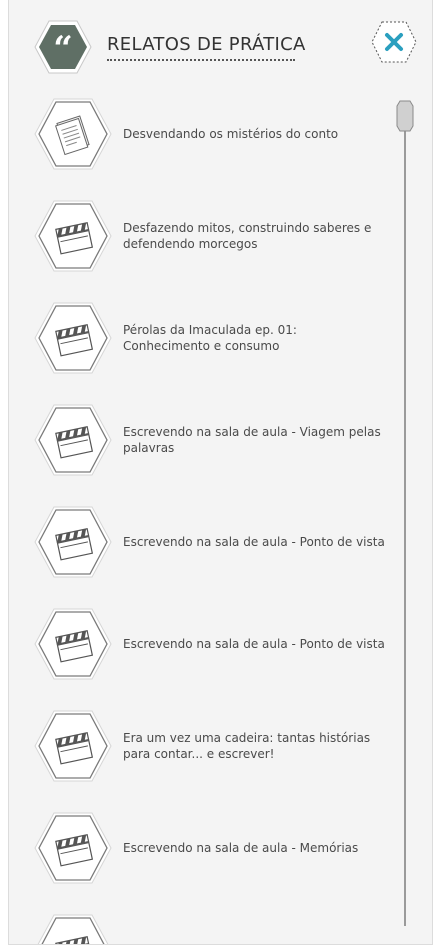 This screenshot has width=437, height=946. I want to click on close-icon, so click(394, 42).